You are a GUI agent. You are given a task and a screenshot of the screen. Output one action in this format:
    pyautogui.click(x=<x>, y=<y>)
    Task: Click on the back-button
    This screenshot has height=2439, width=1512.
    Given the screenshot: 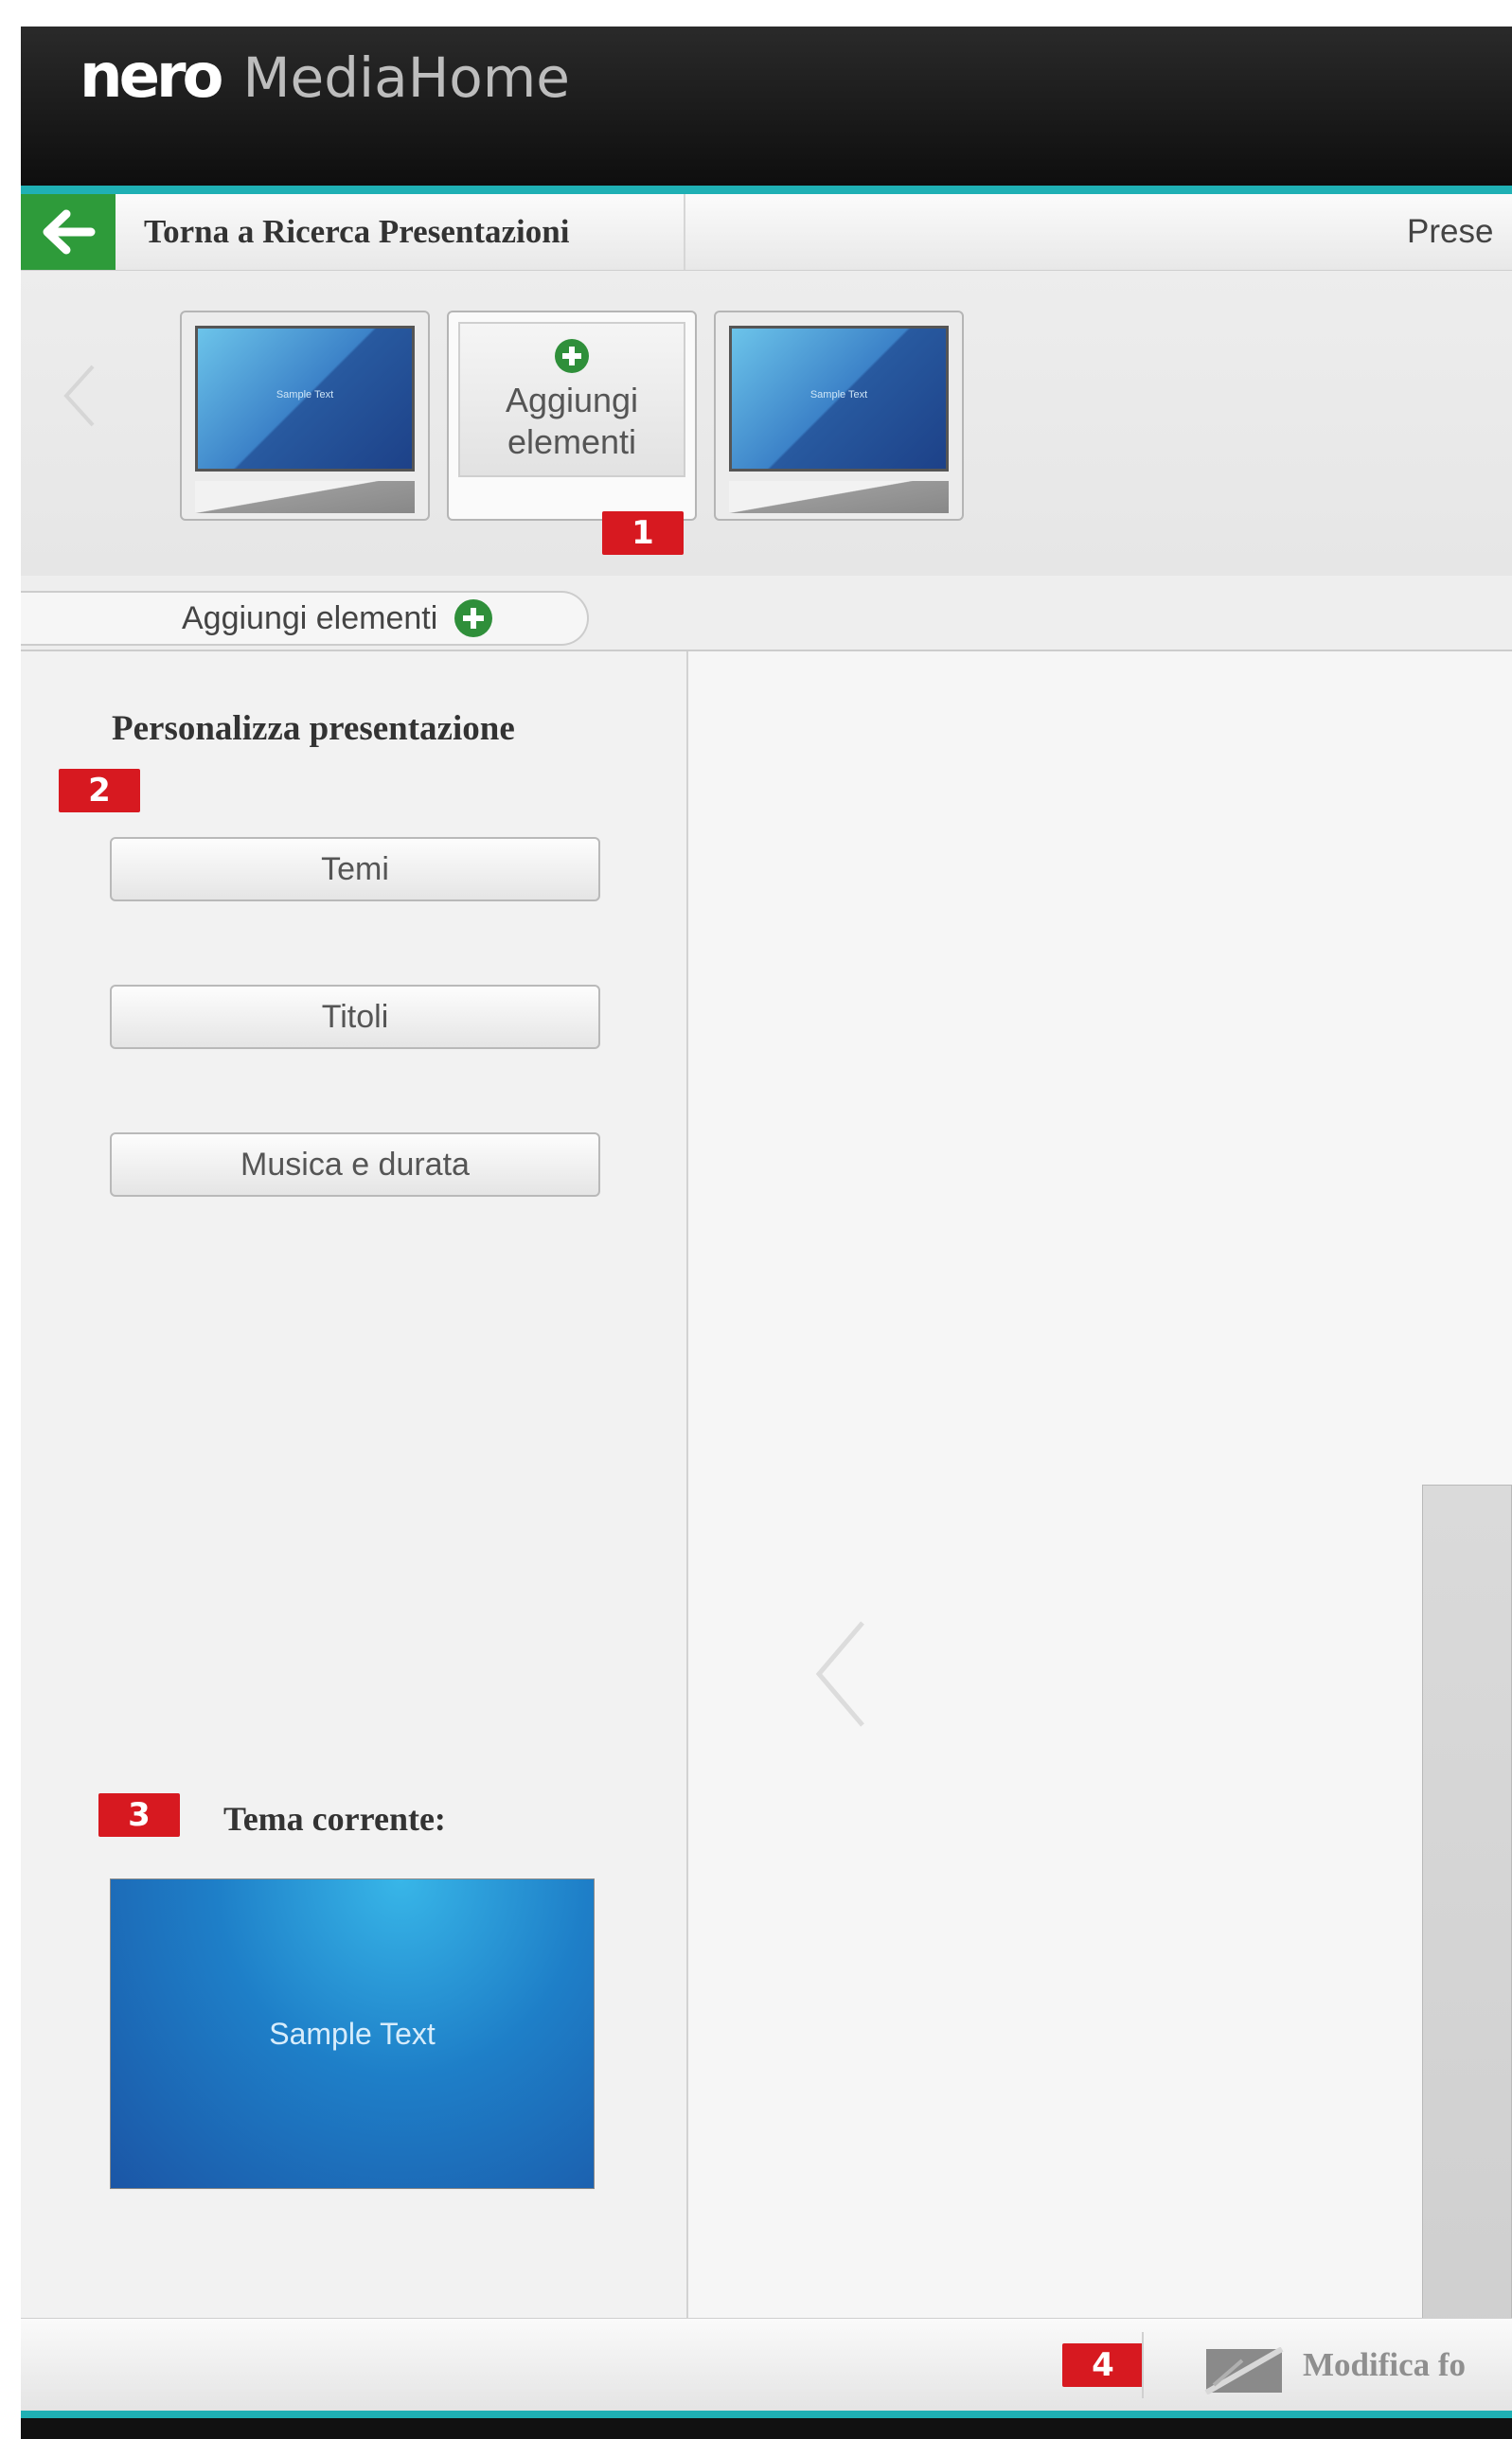 What is the action you would take?
    pyautogui.click(x=68, y=232)
    